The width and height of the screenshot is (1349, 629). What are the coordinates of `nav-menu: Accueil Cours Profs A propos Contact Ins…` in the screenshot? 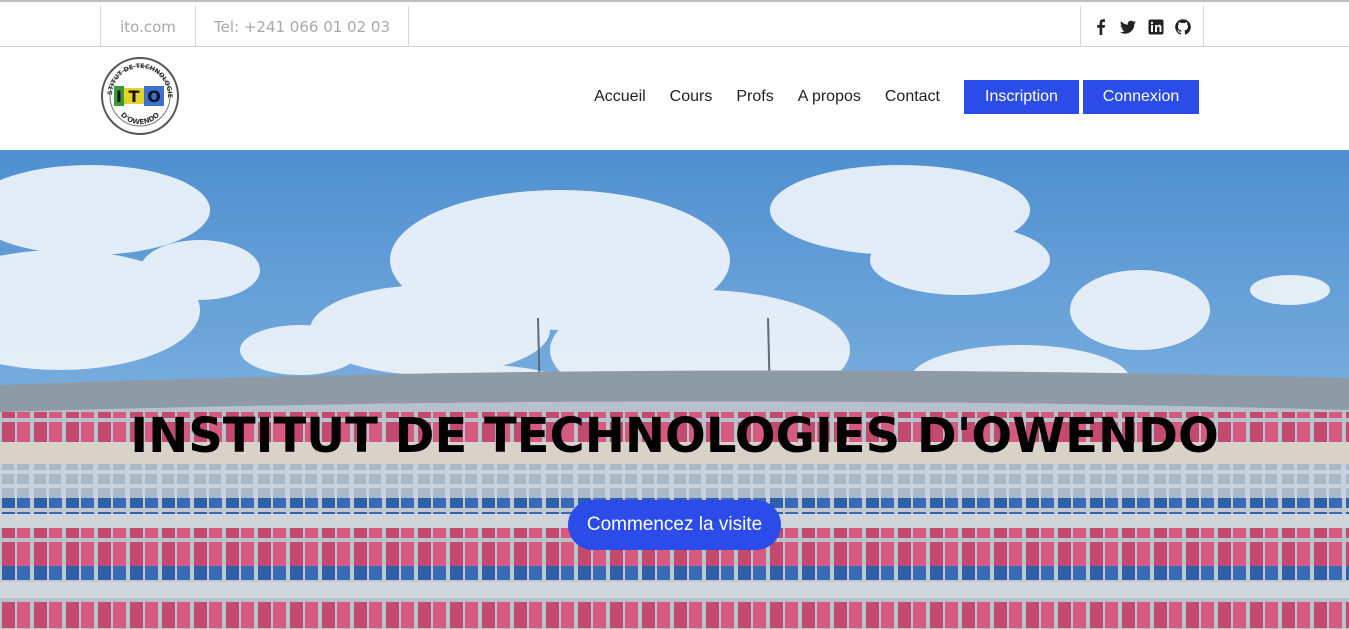 It's located at (896, 97).